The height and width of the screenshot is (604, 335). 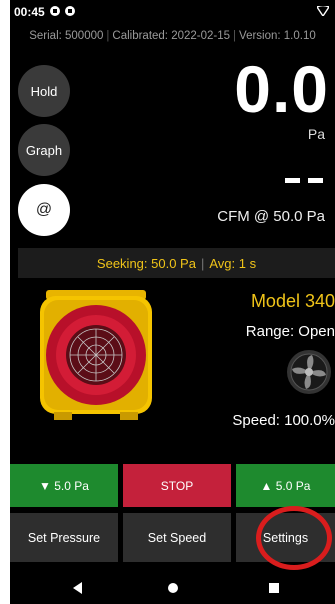 What do you see at coordinates (277, 36) in the screenshot?
I see `version-label: Version: 1.0.10` at bounding box center [277, 36].